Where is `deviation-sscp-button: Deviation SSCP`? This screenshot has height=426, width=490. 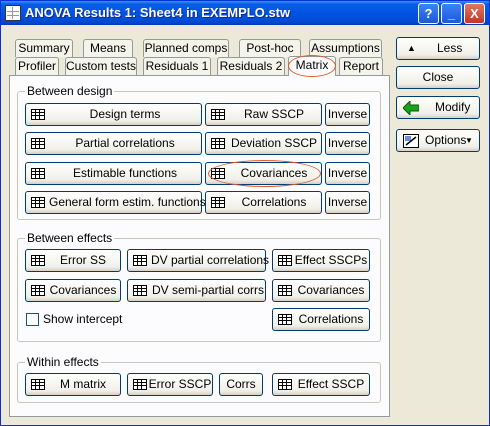
deviation-sscp-button: Deviation SSCP is located at coordinates (263, 143).